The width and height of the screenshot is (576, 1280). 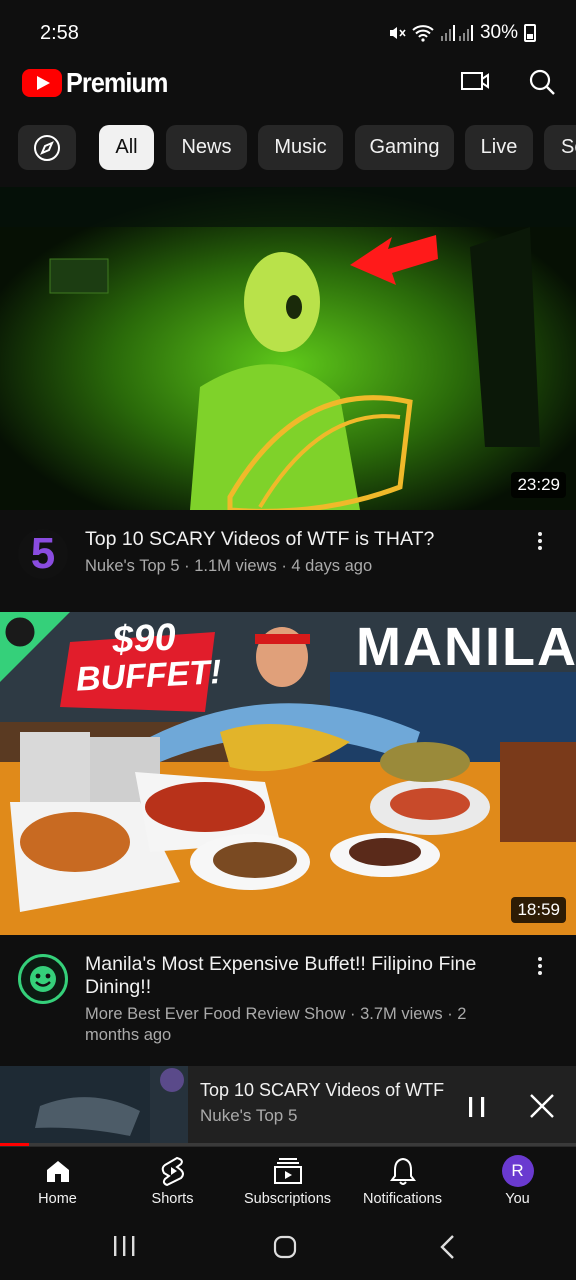 What do you see at coordinates (397, 33) in the screenshot?
I see `mute-icon` at bounding box center [397, 33].